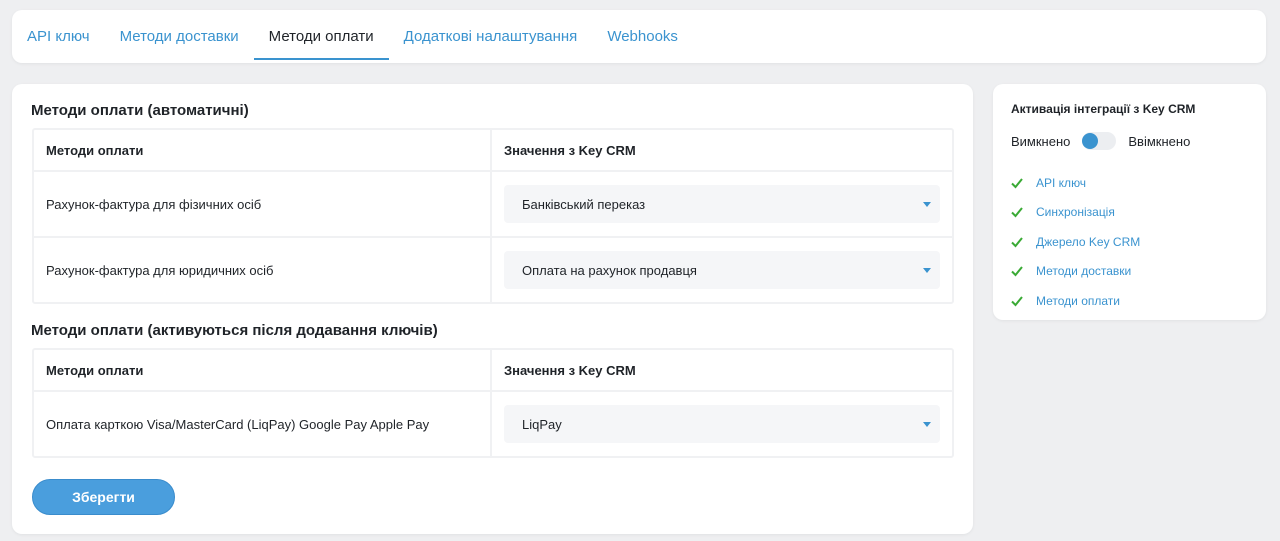  Describe the element at coordinates (609, 270) in the screenshot. I see `select-value: Оплата на рахунок продавця` at that location.